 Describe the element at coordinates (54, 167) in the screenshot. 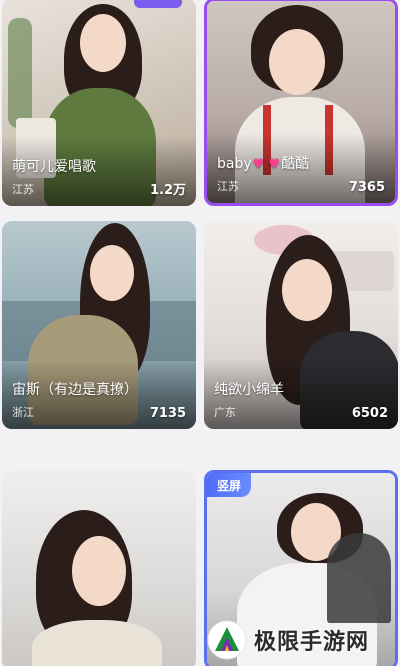

I see `stream-title: 萌可儿爱唱歌` at that location.